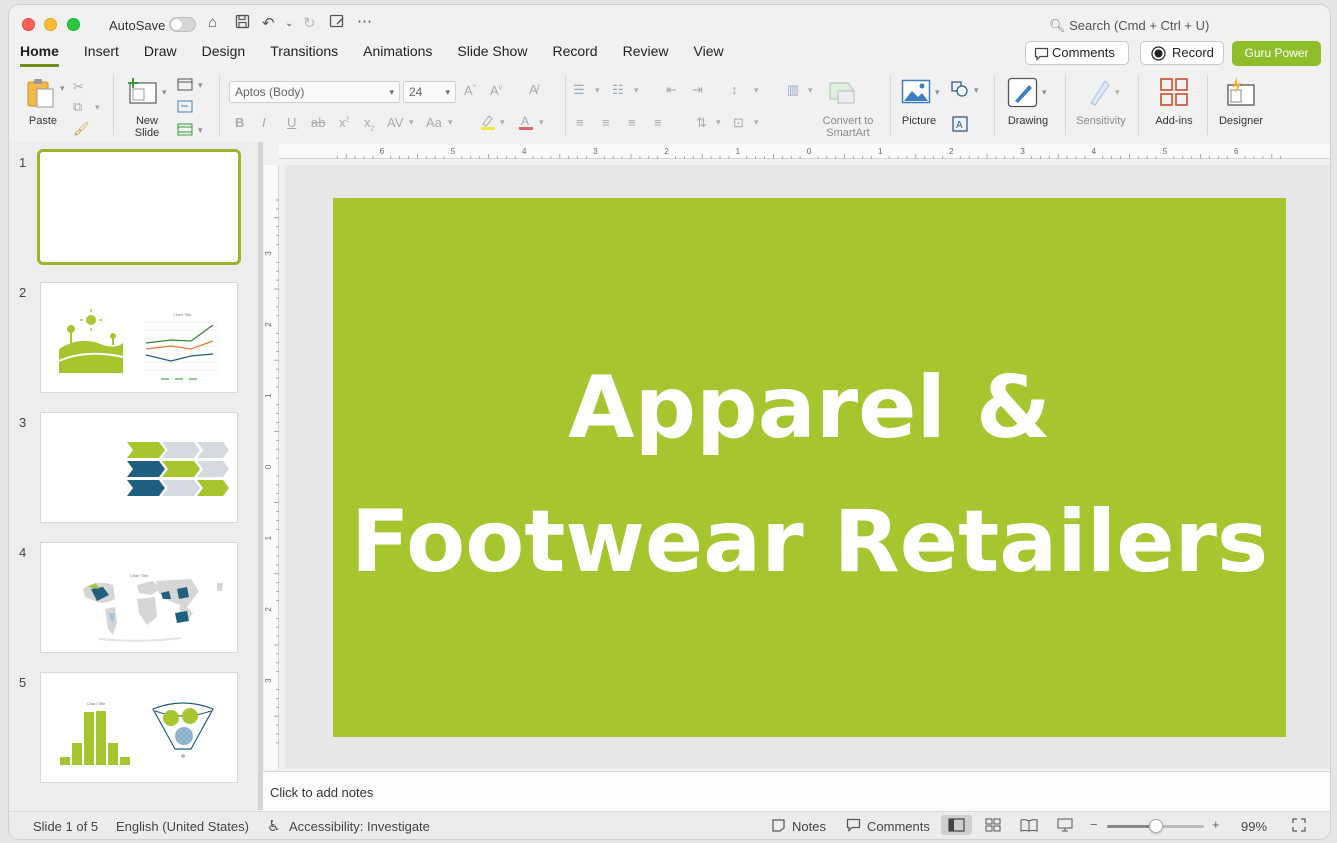  What do you see at coordinates (1276, 53) in the screenshot?
I see `guru-power-button: Guru Power` at bounding box center [1276, 53].